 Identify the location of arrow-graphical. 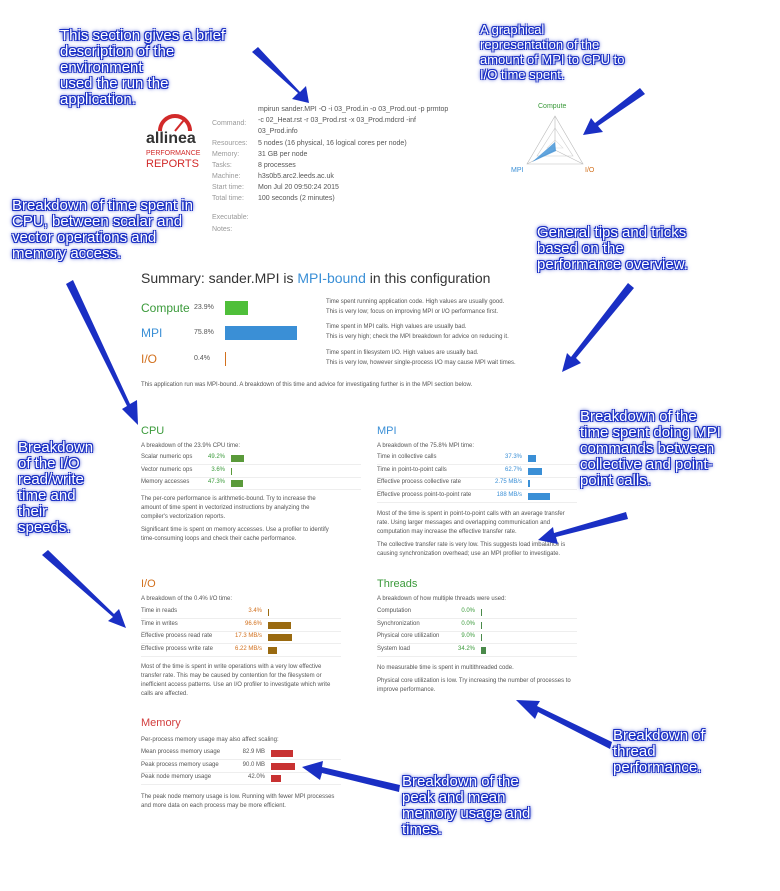
(614, 111).